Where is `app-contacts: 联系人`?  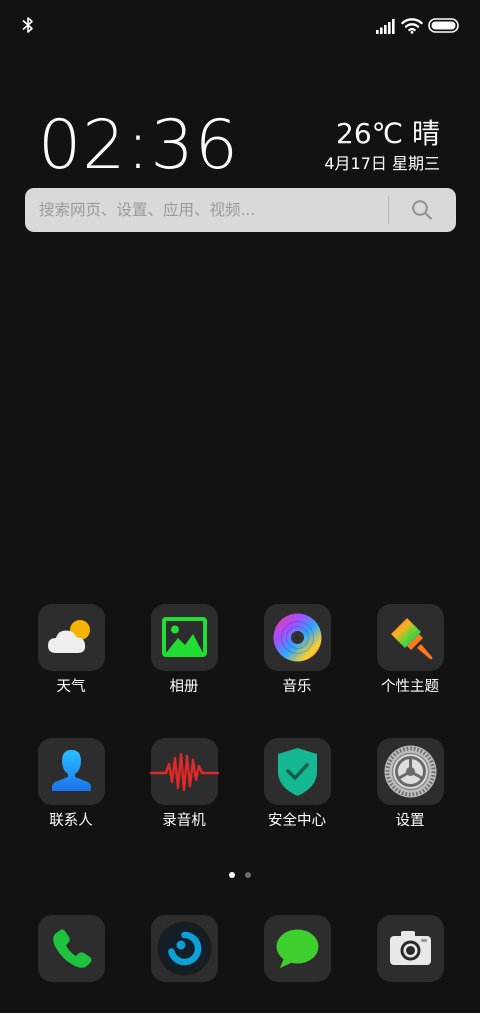 app-contacts: 联系人 is located at coordinates (71, 784).